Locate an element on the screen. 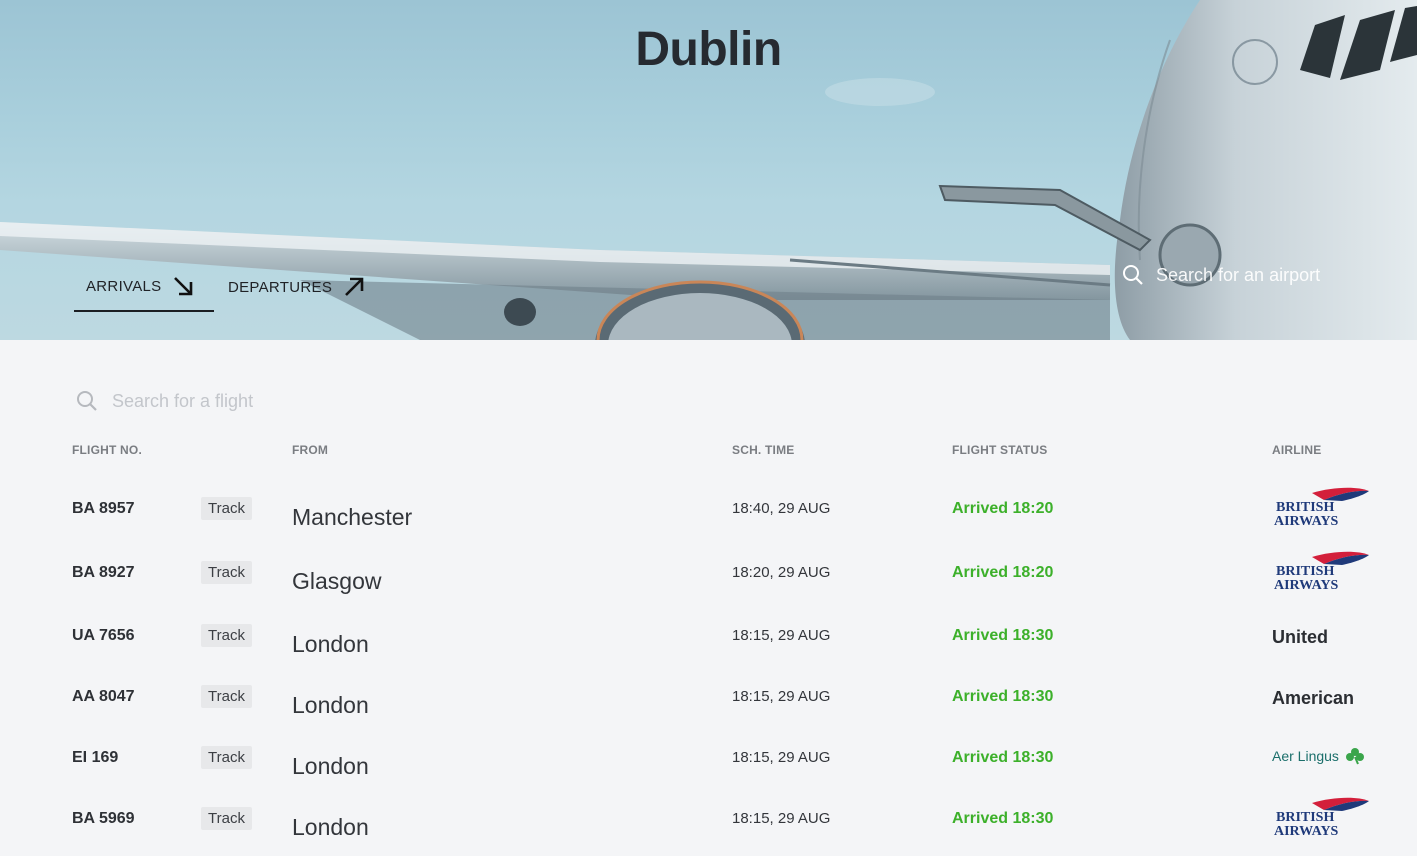  tab-departures-label: DEPARTURES is located at coordinates (280, 287).